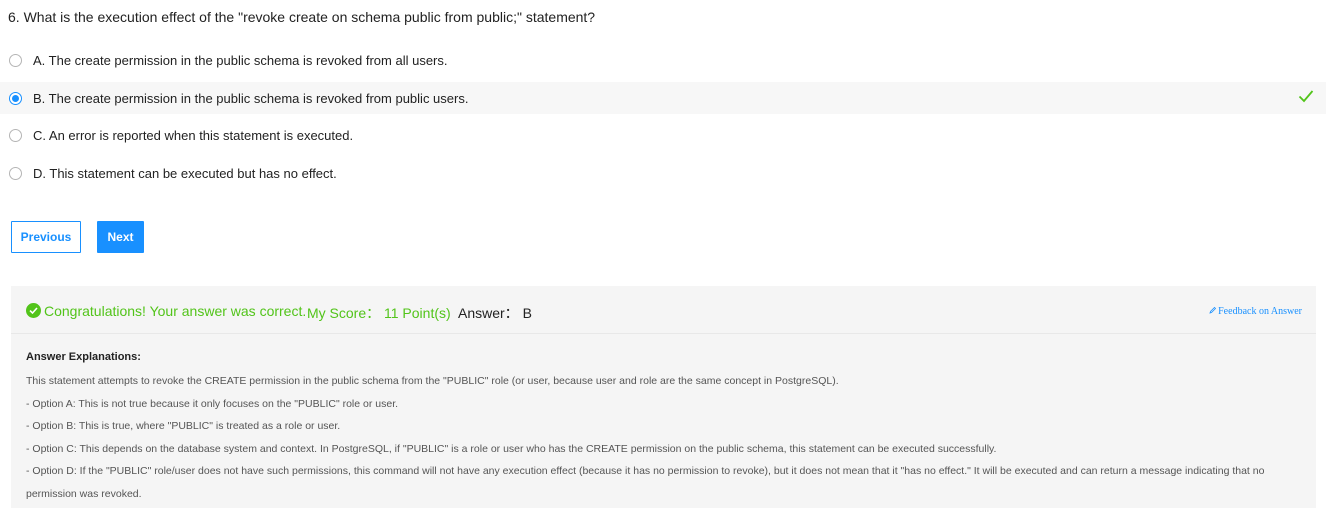 The height and width of the screenshot is (508, 1326). Describe the element at coordinates (1306, 98) in the screenshot. I see `check-icon` at that location.